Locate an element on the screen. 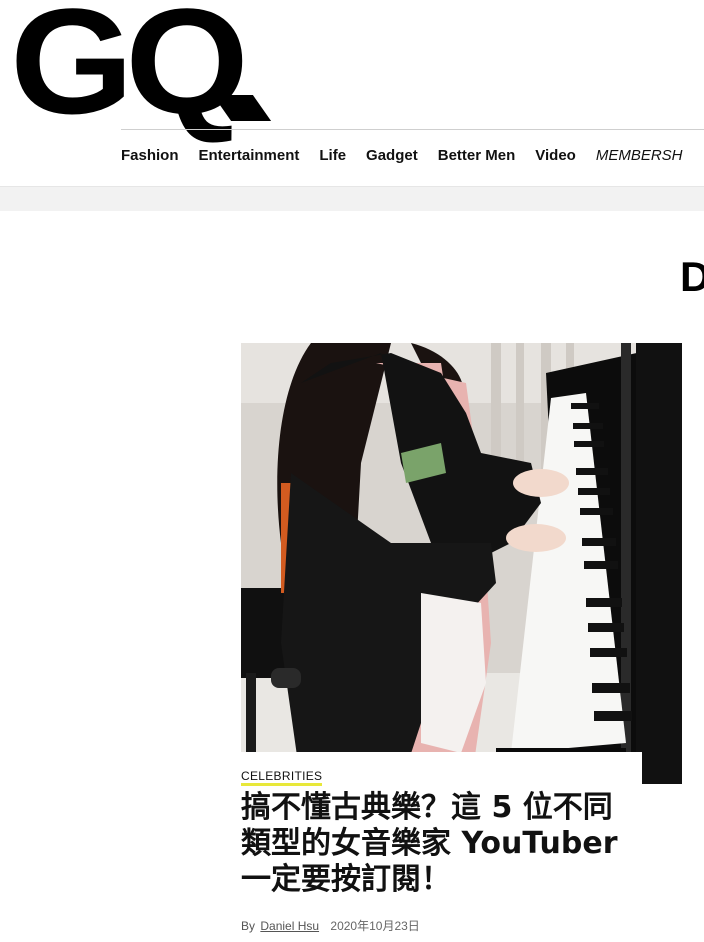 The width and height of the screenshot is (704, 942). nav-item-video: Video is located at coordinates (555, 155).